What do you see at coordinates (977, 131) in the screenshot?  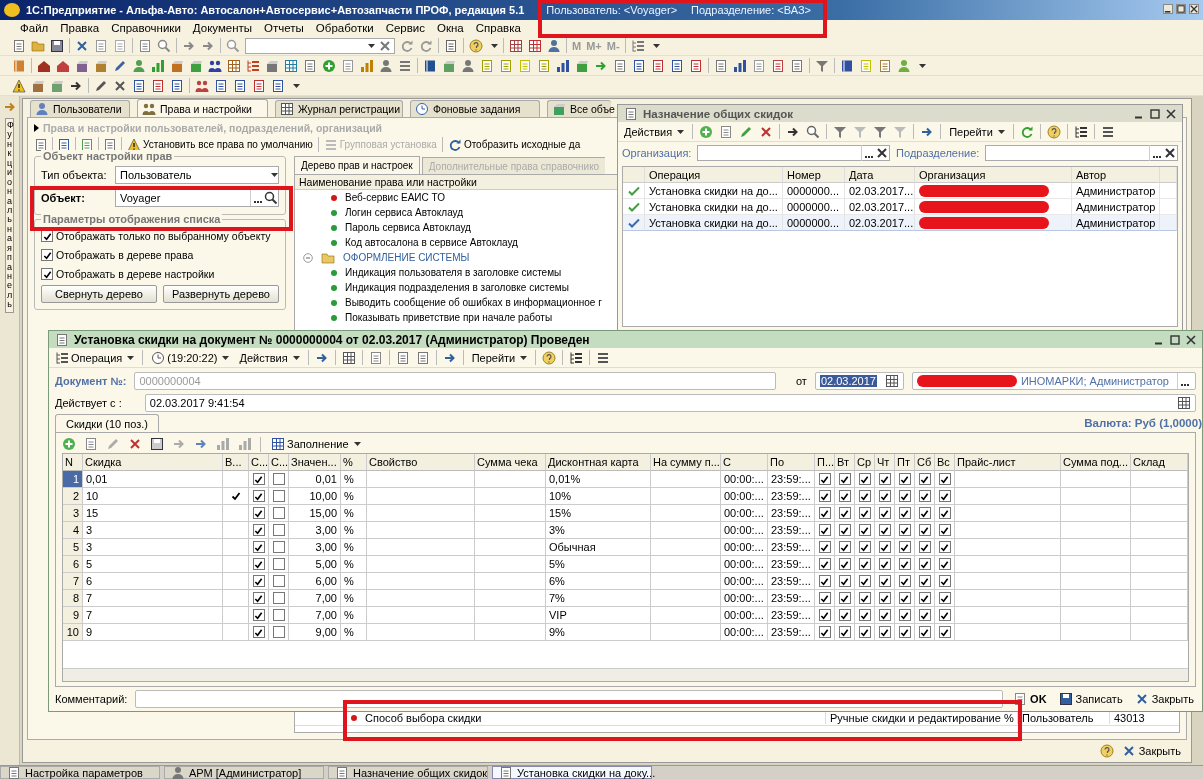 I see `goto-menu-button: Перейти` at bounding box center [977, 131].